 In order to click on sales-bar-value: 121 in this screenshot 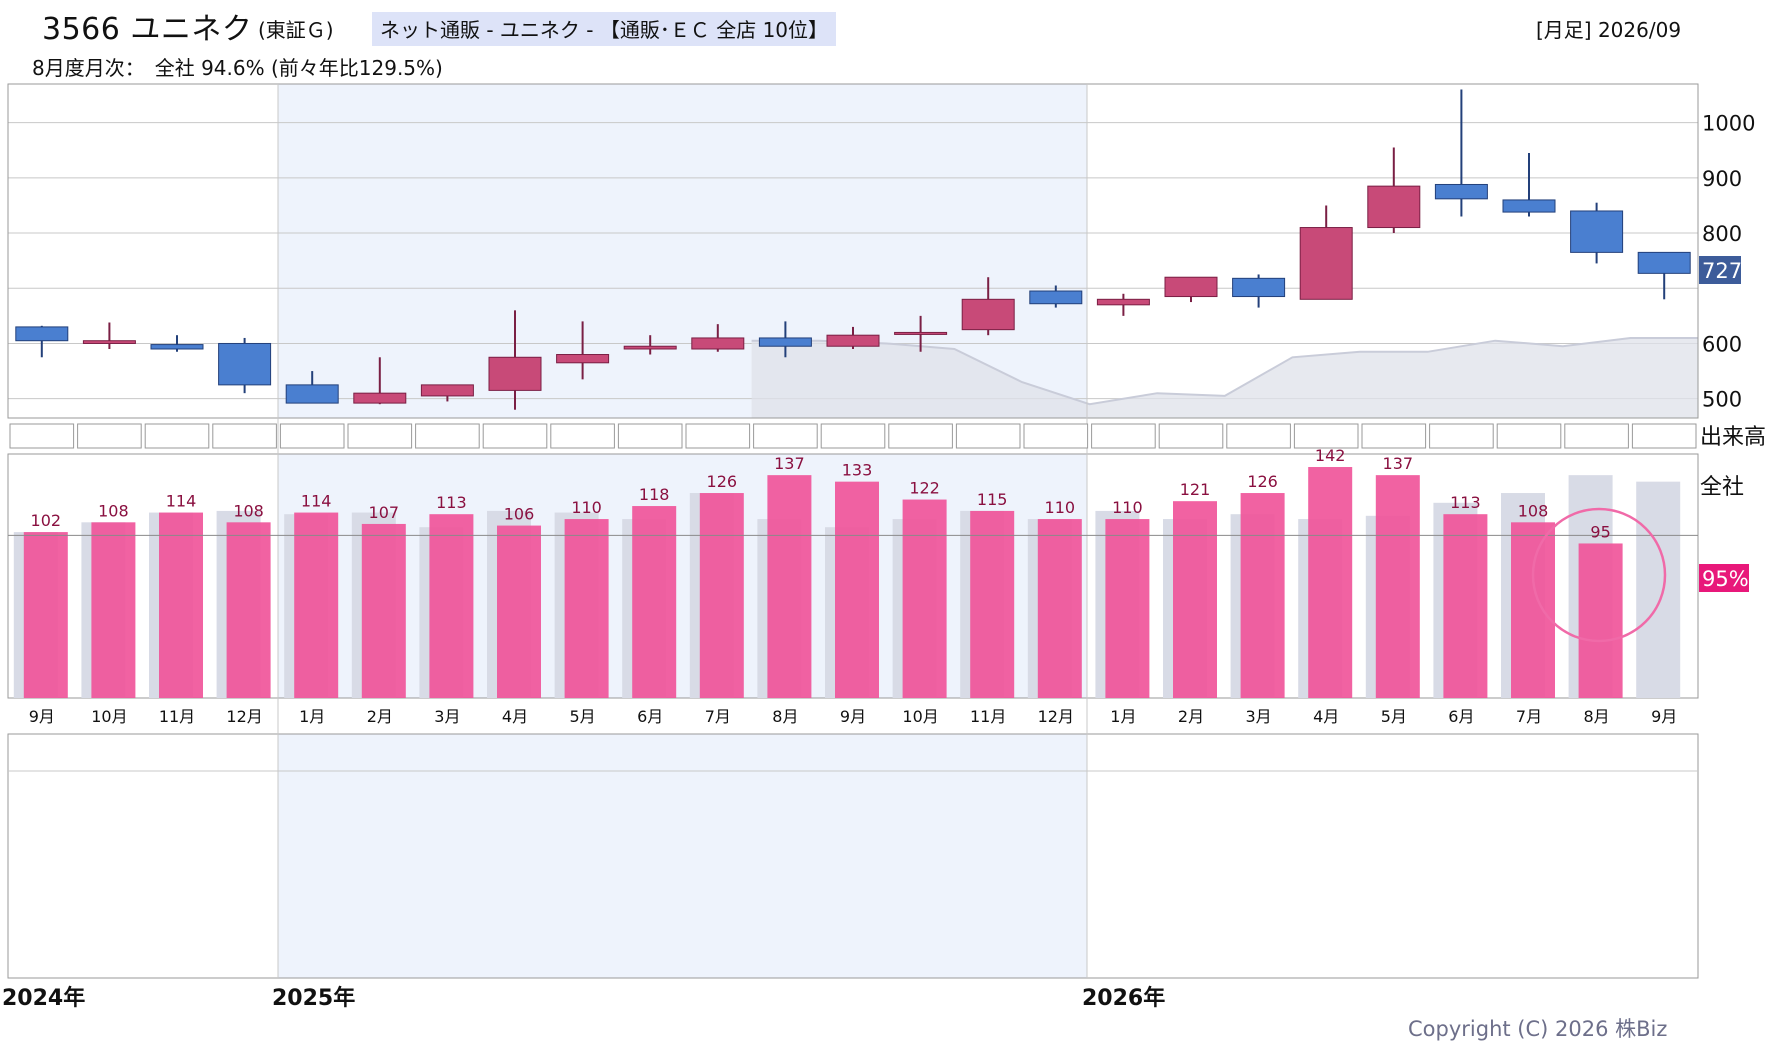, I will do `click(1195, 489)`.